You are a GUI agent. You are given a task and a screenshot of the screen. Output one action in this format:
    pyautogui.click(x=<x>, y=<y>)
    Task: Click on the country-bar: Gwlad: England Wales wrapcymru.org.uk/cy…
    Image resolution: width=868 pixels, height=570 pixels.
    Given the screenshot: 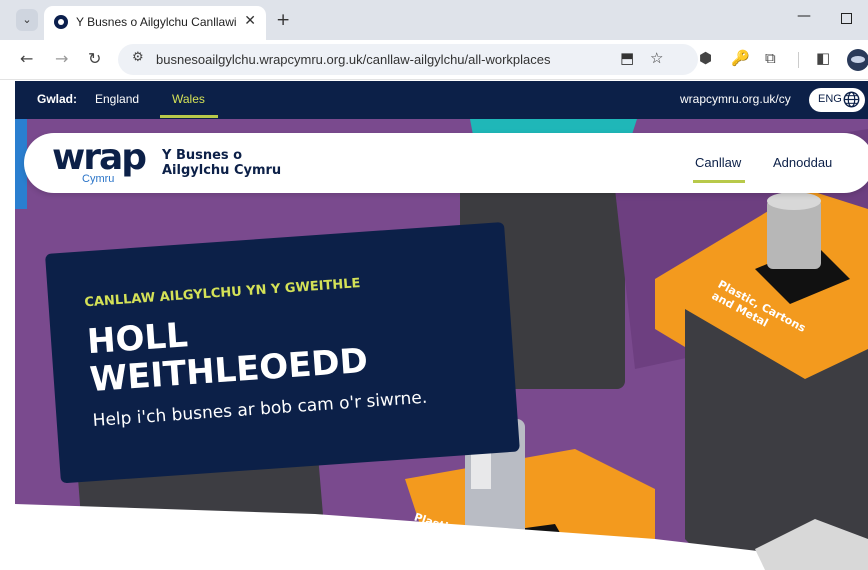 What is the action you would take?
    pyautogui.click(x=441, y=100)
    